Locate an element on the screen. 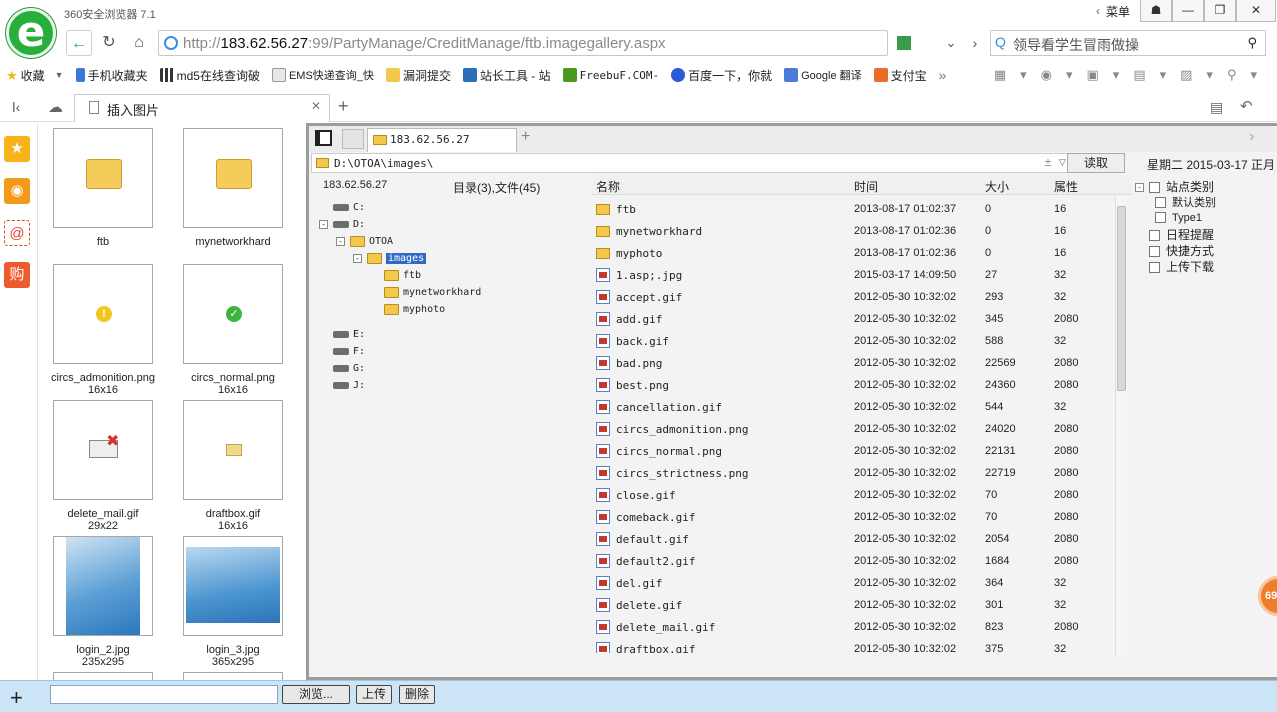  cloud-icon: ☁ is located at coordinates (55, 107).